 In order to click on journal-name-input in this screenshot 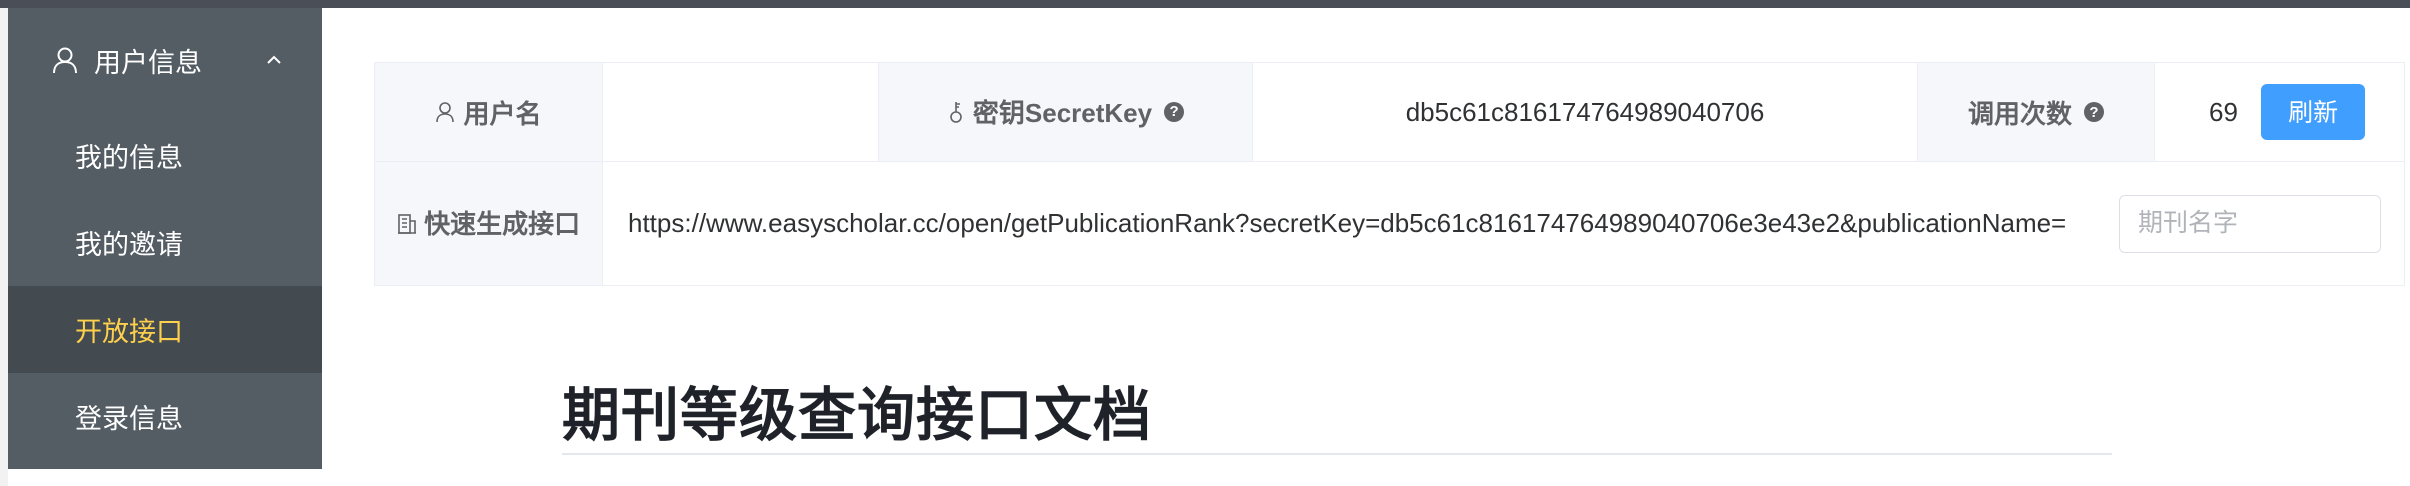, I will do `click(2250, 223)`.